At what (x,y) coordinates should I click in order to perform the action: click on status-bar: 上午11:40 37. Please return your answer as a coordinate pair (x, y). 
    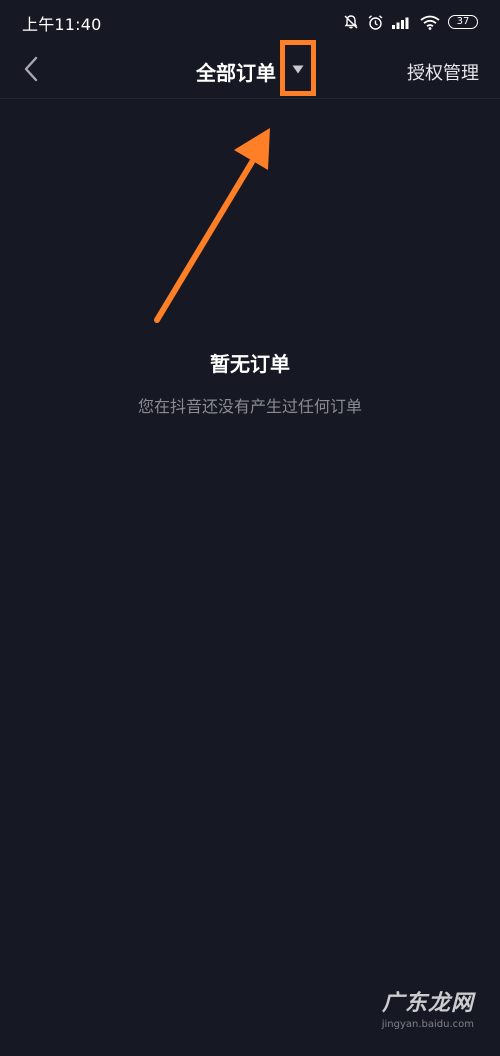
    Looking at the image, I should click on (250, 22).